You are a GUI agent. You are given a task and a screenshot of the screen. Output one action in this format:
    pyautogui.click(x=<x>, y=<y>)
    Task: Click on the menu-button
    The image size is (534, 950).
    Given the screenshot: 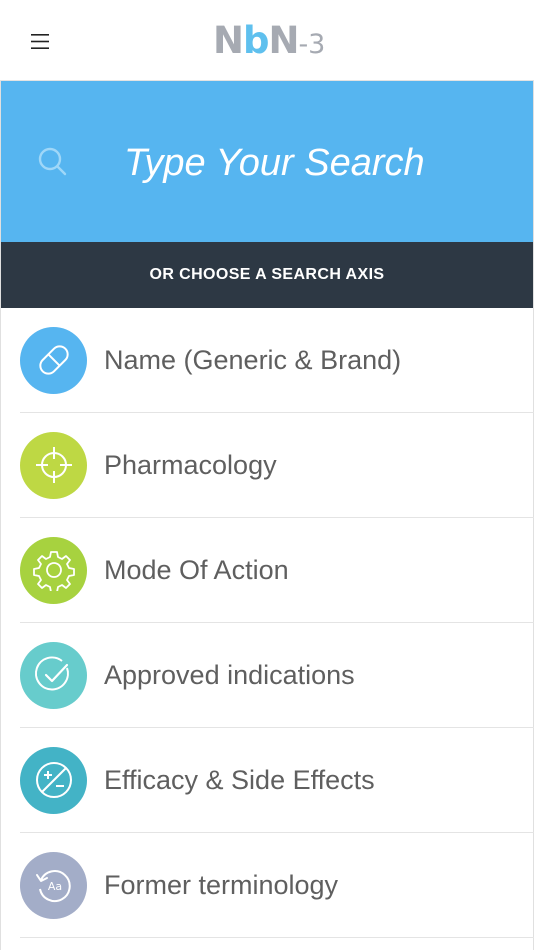 What is the action you would take?
    pyautogui.click(x=40, y=41)
    